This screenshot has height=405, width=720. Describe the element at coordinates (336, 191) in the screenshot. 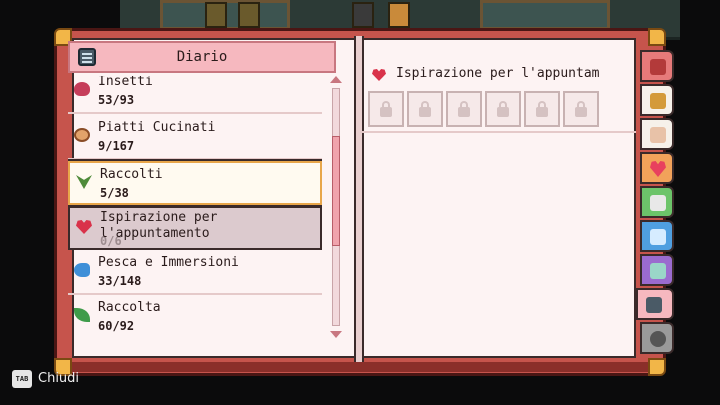

I see `scroll-thumb` at that location.